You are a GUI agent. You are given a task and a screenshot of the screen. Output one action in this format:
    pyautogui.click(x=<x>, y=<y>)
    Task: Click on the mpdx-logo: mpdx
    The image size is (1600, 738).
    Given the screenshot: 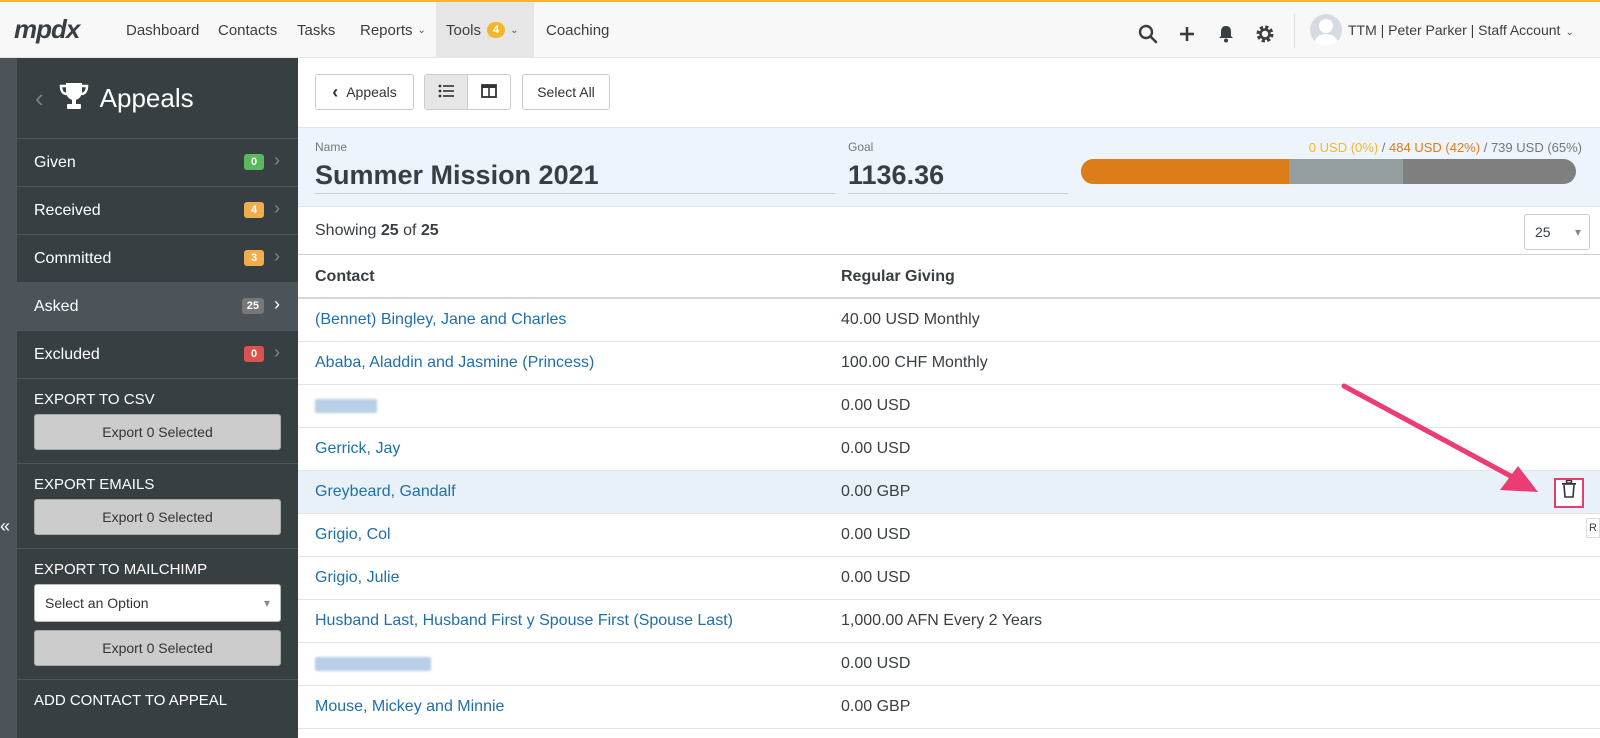 What is the action you would take?
    pyautogui.click(x=47, y=29)
    